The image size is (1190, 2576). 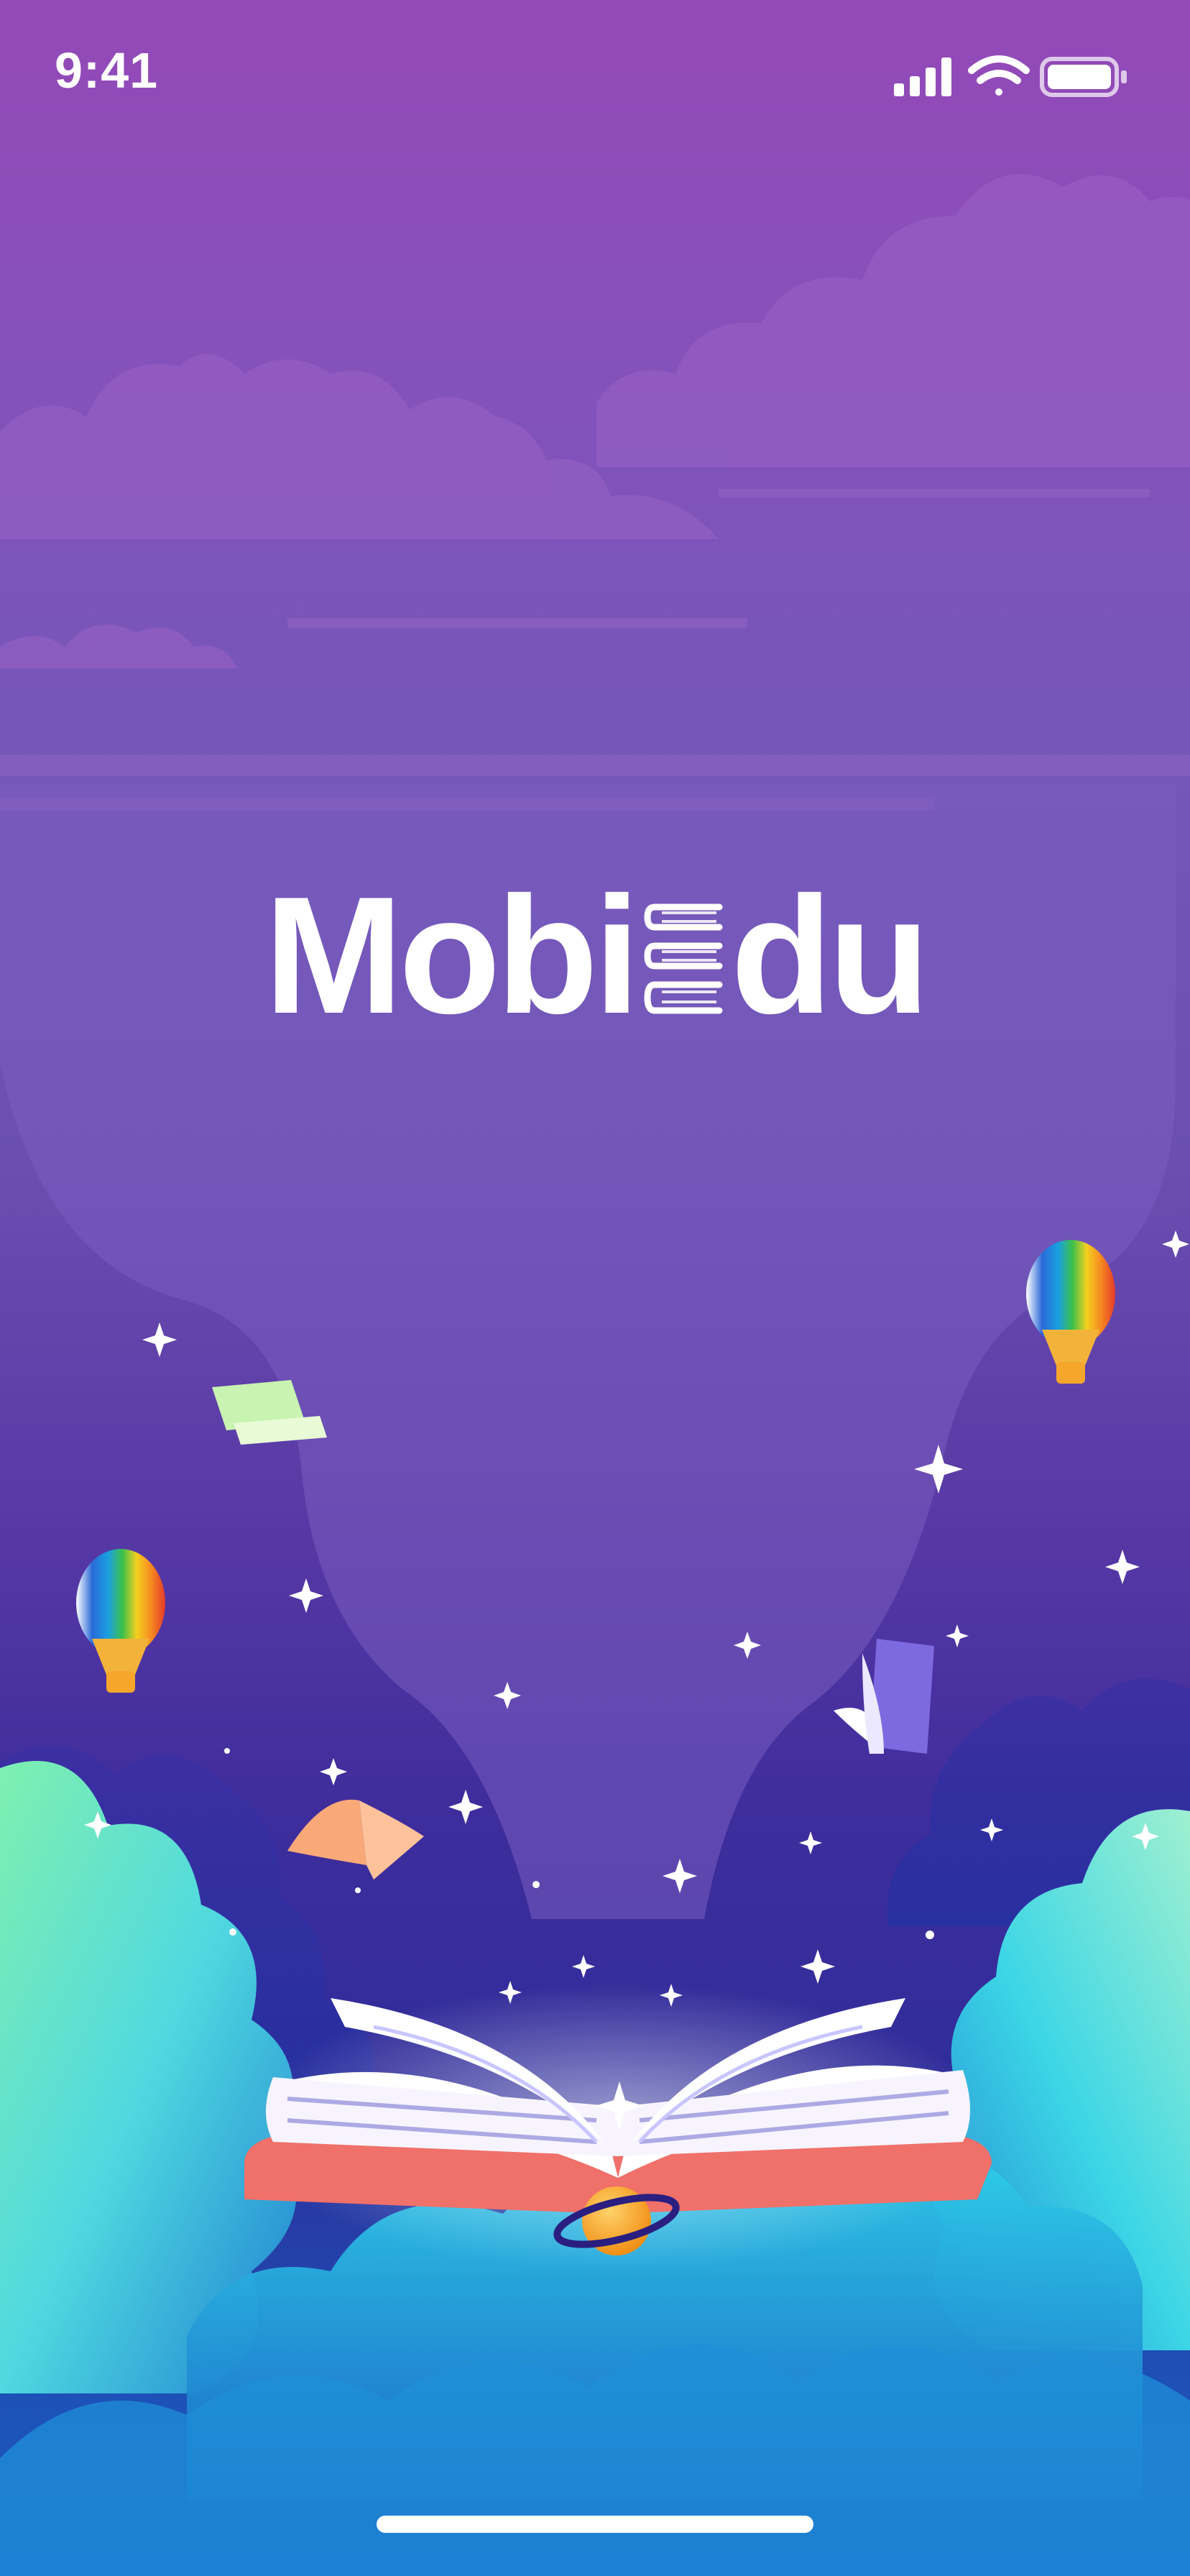 I want to click on app-logo: Mobi du, so click(x=595, y=956).